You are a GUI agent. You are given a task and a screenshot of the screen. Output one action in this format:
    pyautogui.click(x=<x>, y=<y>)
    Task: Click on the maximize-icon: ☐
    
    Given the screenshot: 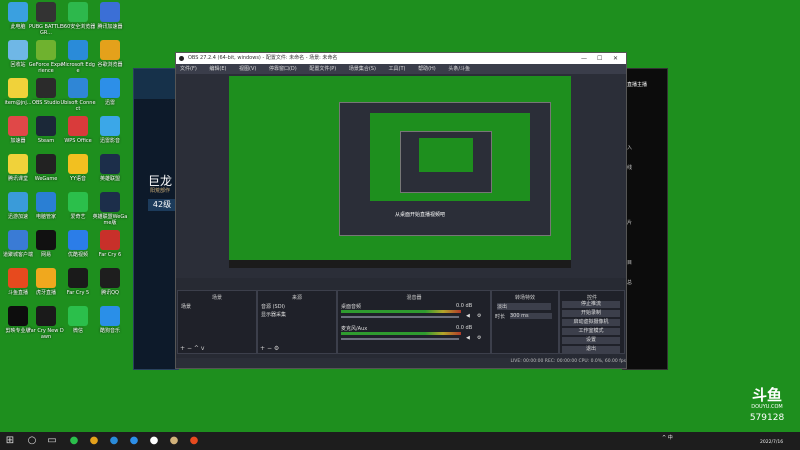 What is the action you would take?
    pyautogui.click(x=599, y=58)
    